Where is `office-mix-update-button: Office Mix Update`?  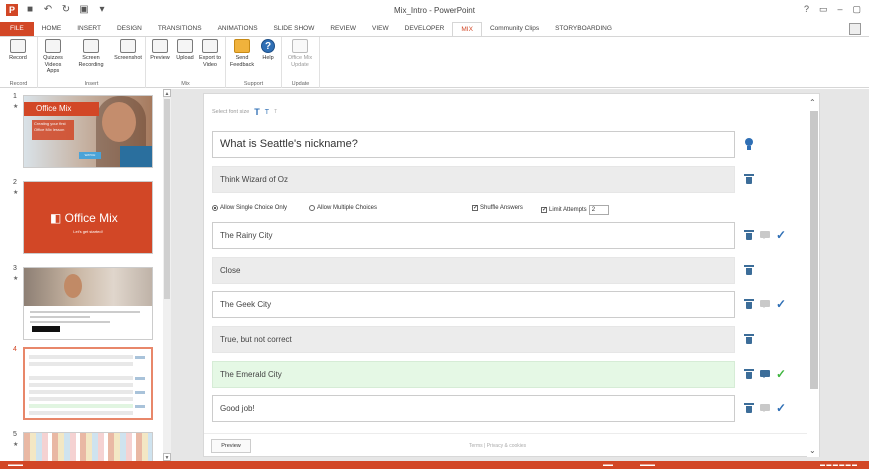 office-mix-update-button: Office Mix Update is located at coordinates (300, 53).